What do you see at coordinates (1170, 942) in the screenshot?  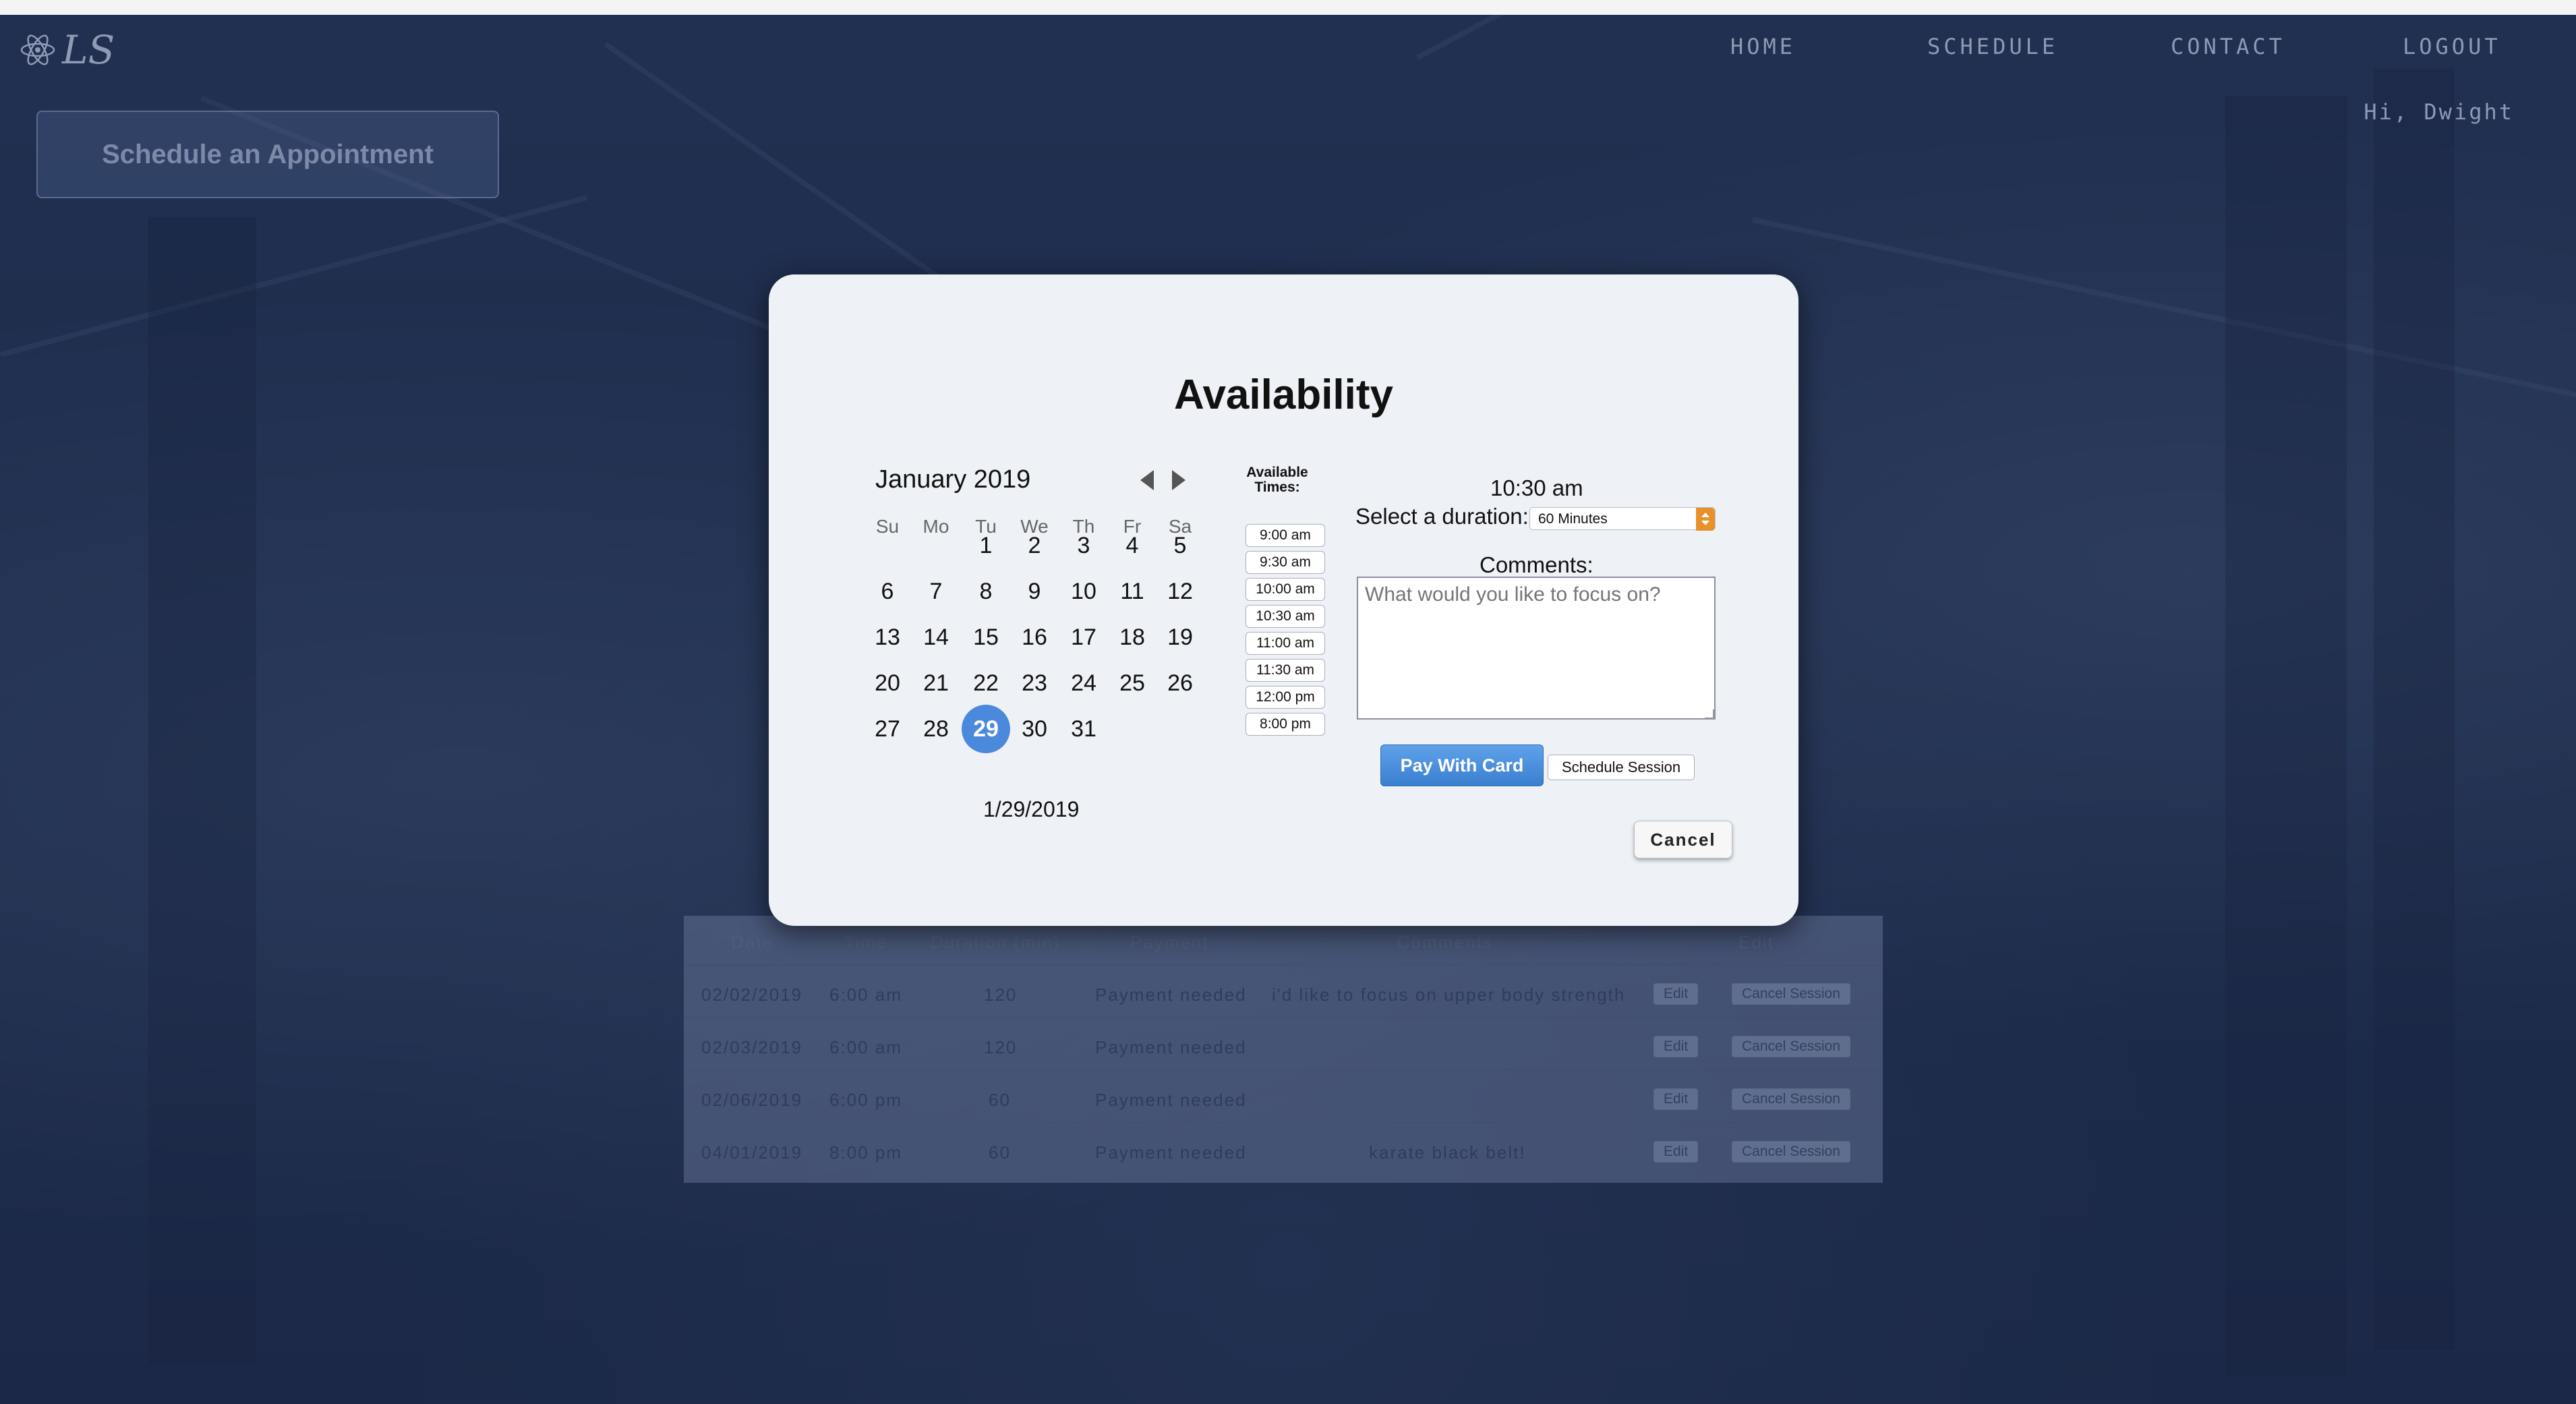 I see `column-header-payment: Payment` at bounding box center [1170, 942].